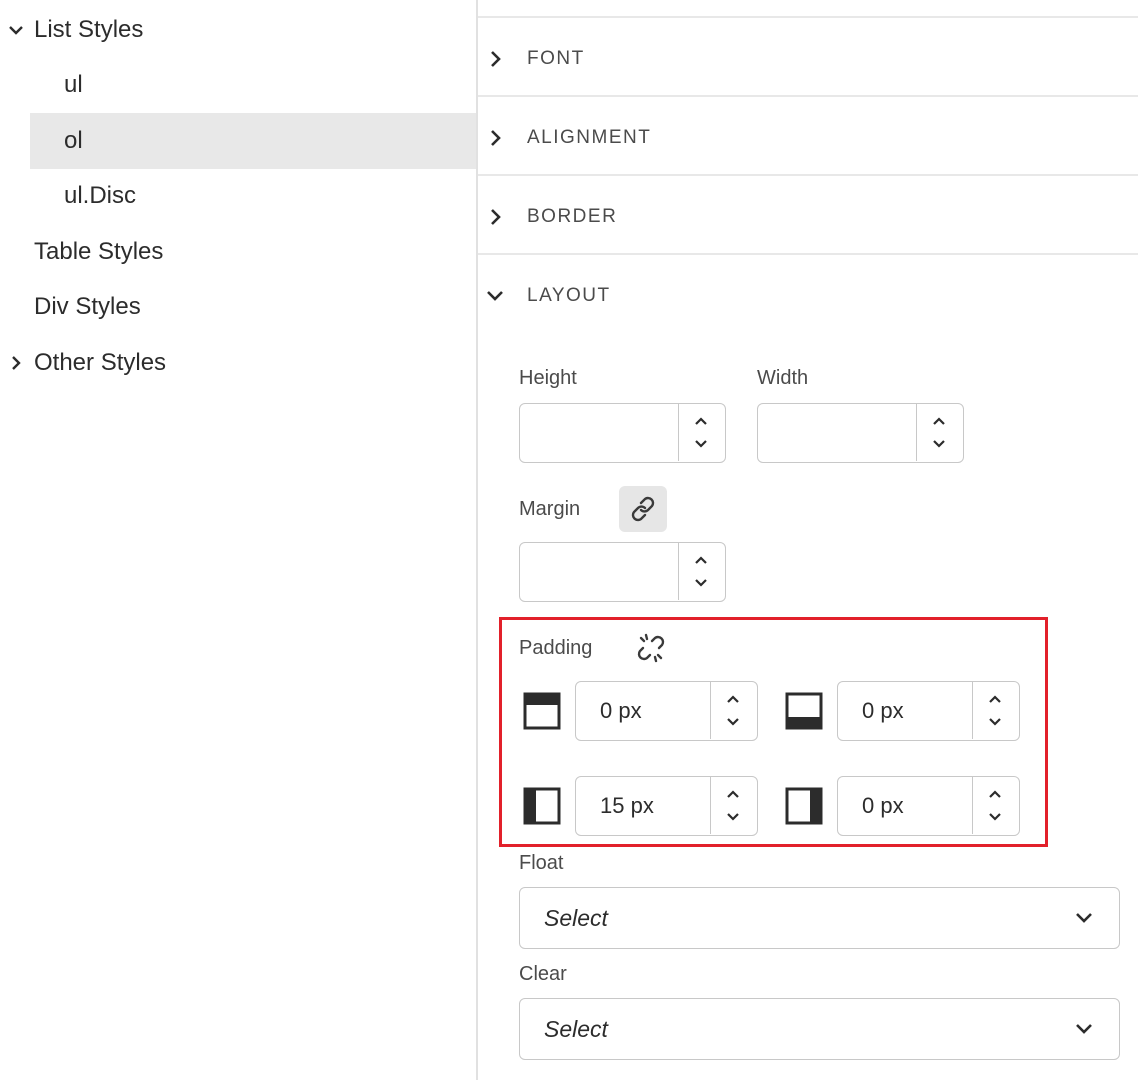 This screenshot has width=1138, height=1080. I want to click on height-label: Height, so click(548, 378).